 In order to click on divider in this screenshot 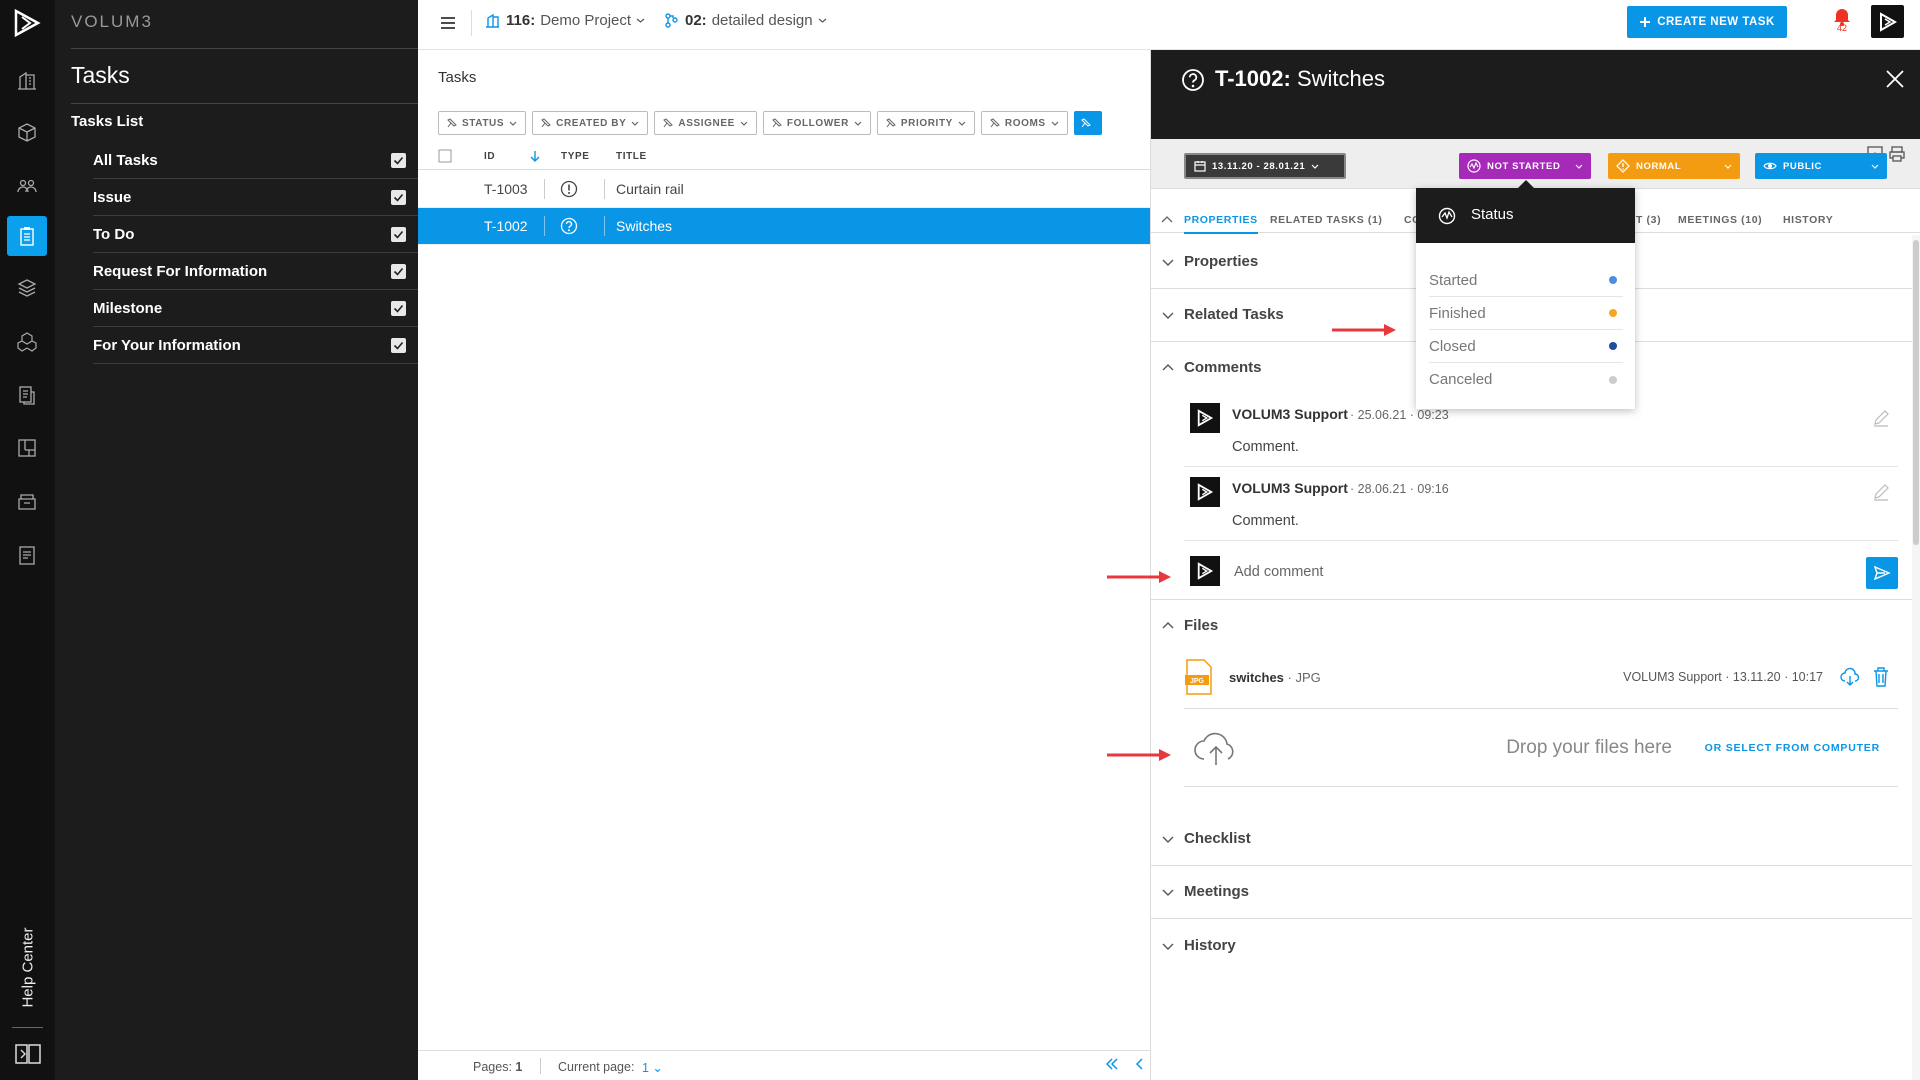, I will do `click(471, 23)`.